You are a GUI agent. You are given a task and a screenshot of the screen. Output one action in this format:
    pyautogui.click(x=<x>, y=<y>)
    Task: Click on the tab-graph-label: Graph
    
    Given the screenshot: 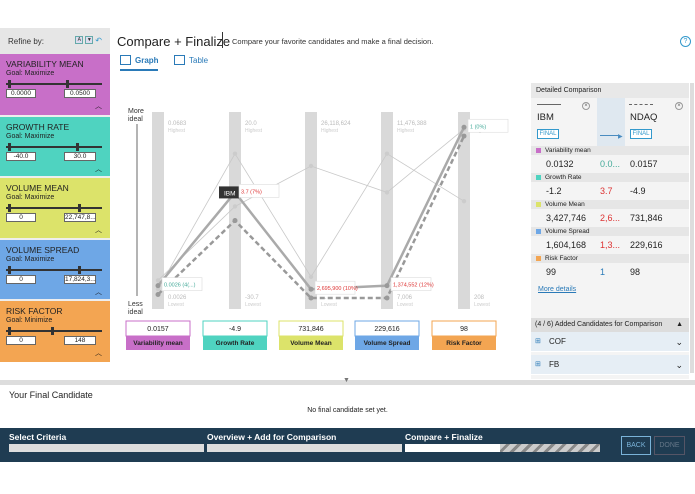 What is the action you would take?
    pyautogui.click(x=147, y=60)
    